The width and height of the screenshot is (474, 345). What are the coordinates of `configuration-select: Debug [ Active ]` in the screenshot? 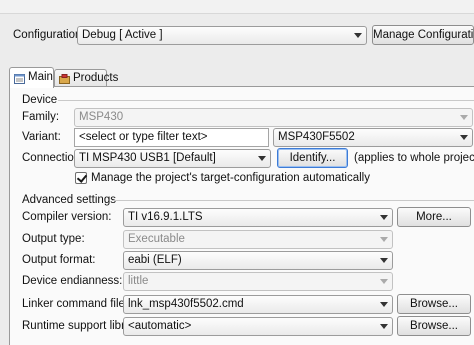 It's located at (222, 35).